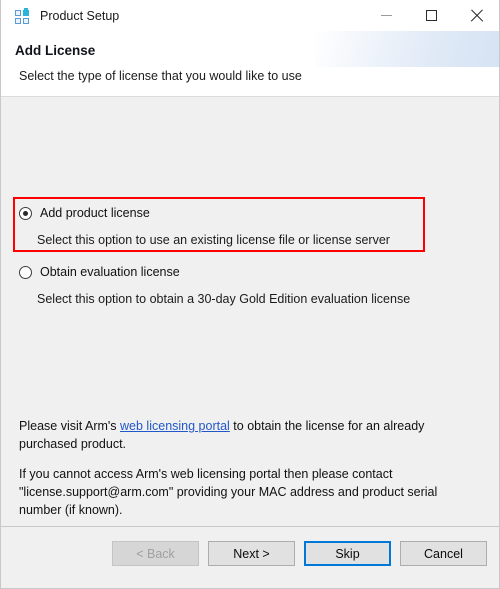  What do you see at coordinates (299, 553) in the screenshot?
I see `dialog-button-bar: < Back Next > Skip Cancel` at bounding box center [299, 553].